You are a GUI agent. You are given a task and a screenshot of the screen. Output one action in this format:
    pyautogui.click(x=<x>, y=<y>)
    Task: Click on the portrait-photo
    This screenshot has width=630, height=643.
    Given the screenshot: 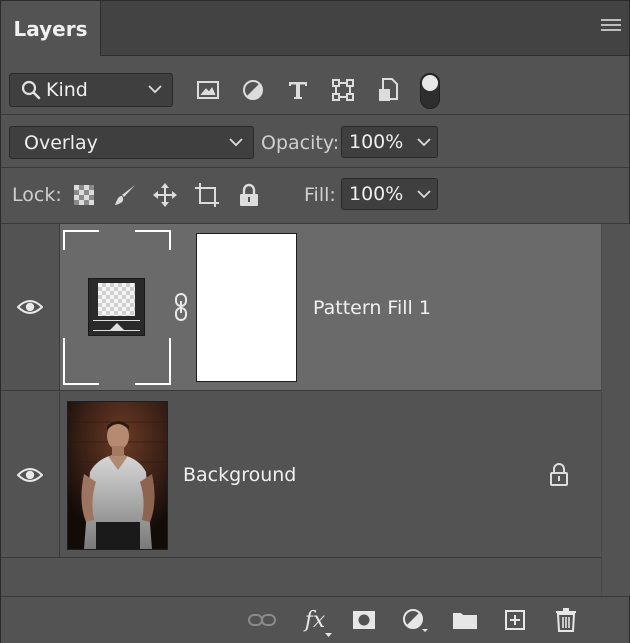 What is the action you would take?
    pyautogui.click(x=117, y=475)
    